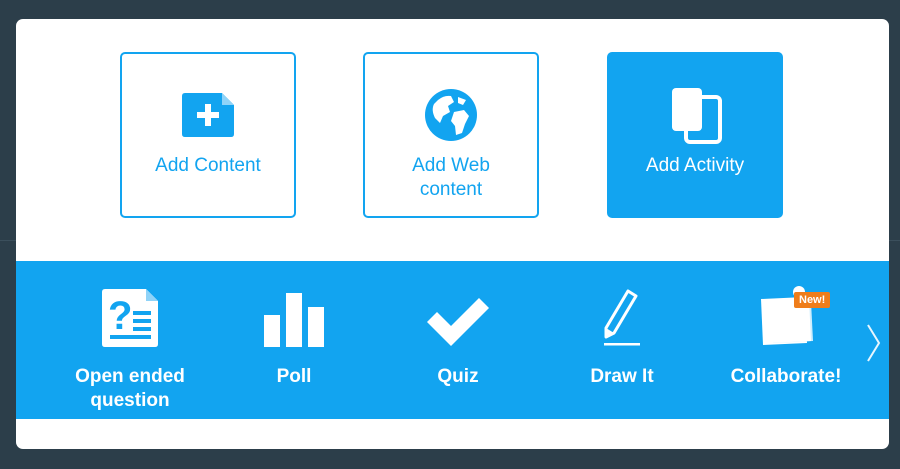  Describe the element at coordinates (786, 376) in the screenshot. I see `activity-label: Collaborate!` at that location.